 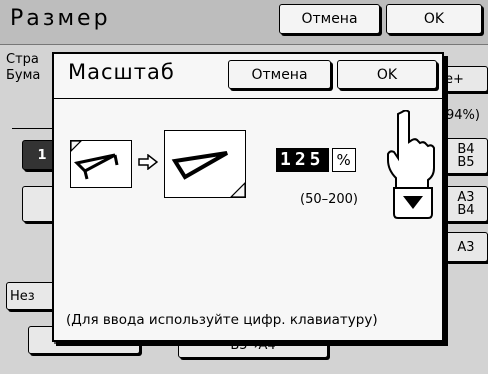 What do you see at coordinates (411, 164) in the screenshot?
I see `pointing-hand-icon` at bounding box center [411, 164].